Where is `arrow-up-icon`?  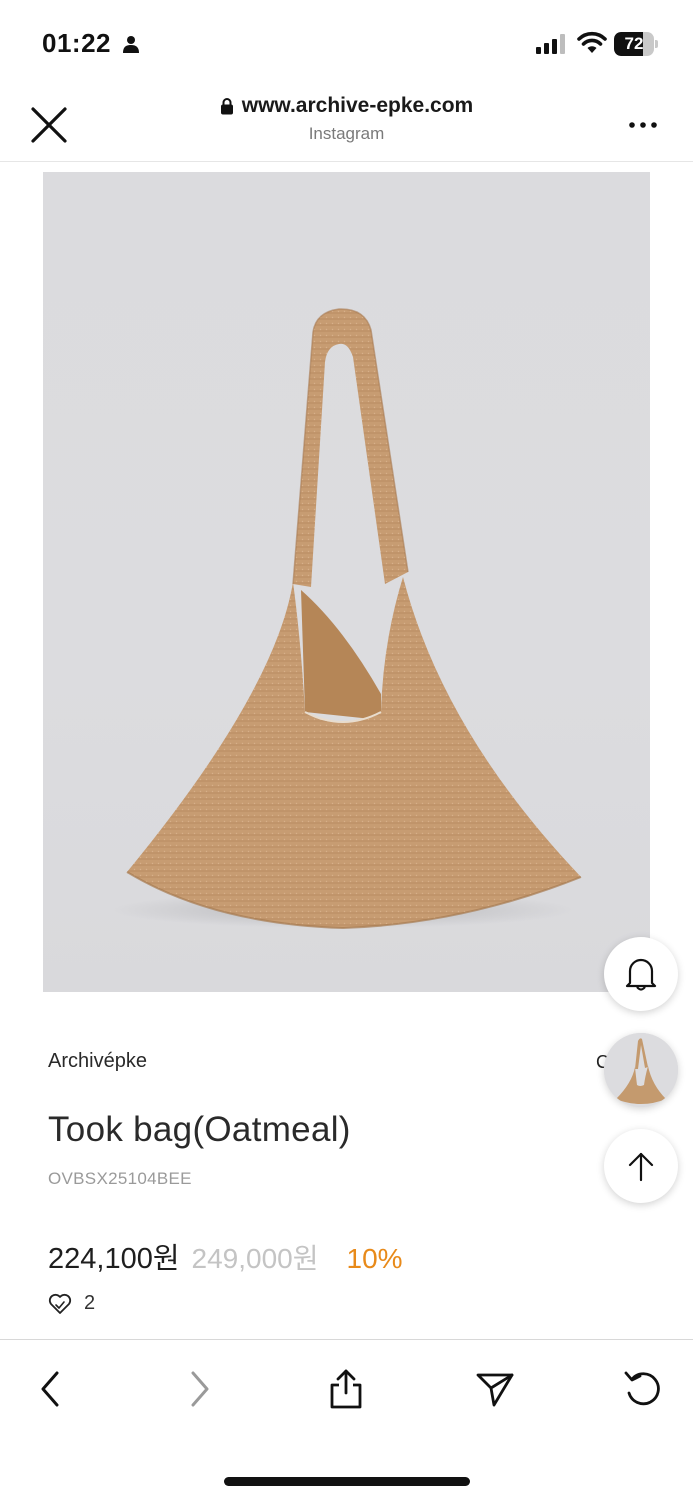 arrow-up-icon is located at coordinates (641, 1167).